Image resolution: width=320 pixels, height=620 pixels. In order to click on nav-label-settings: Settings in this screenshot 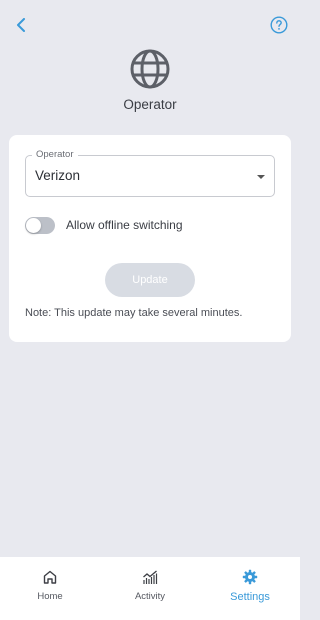, I will do `click(250, 597)`.